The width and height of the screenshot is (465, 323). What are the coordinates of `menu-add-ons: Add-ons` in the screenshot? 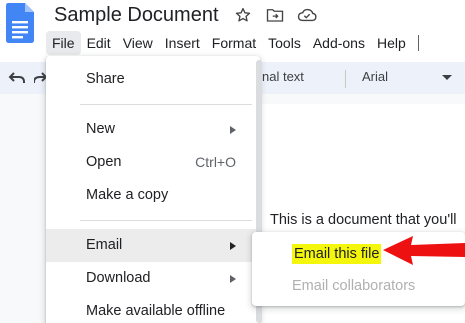 It's located at (339, 43).